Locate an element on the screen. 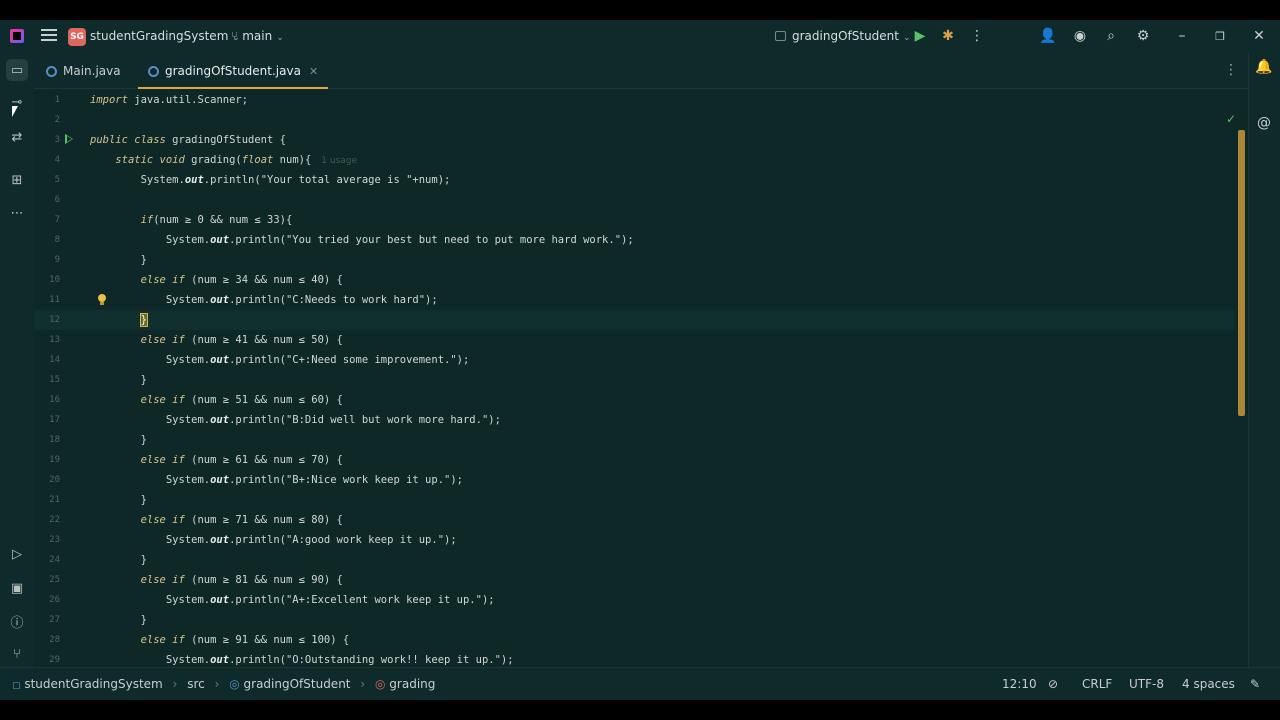  code-text: else if (num ≥ 61 && num ≤ 70) { is located at coordinates (241, 460).